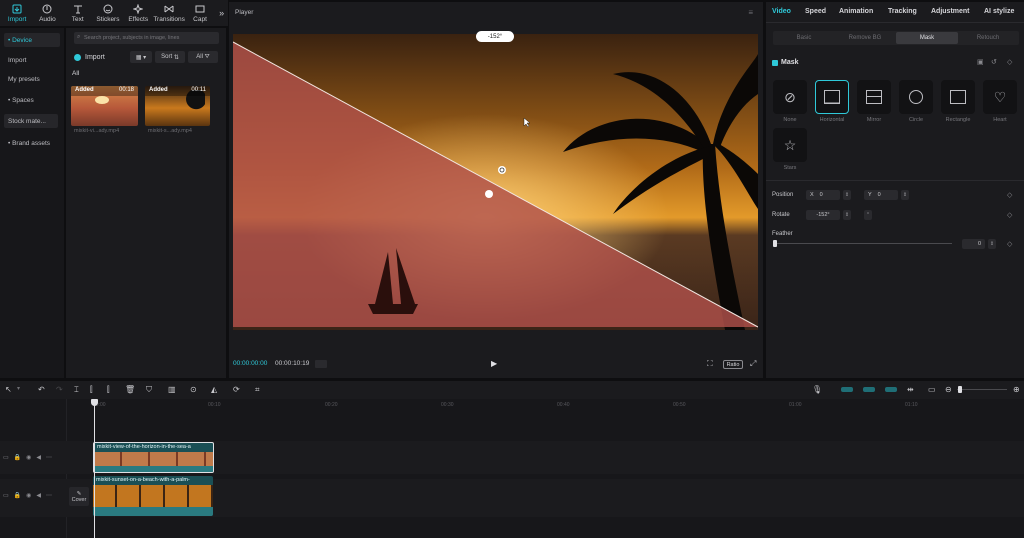 The image size is (1024, 538). Describe the element at coordinates (916, 97) in the screenshot. I see `mask-shape-circle` at that location.